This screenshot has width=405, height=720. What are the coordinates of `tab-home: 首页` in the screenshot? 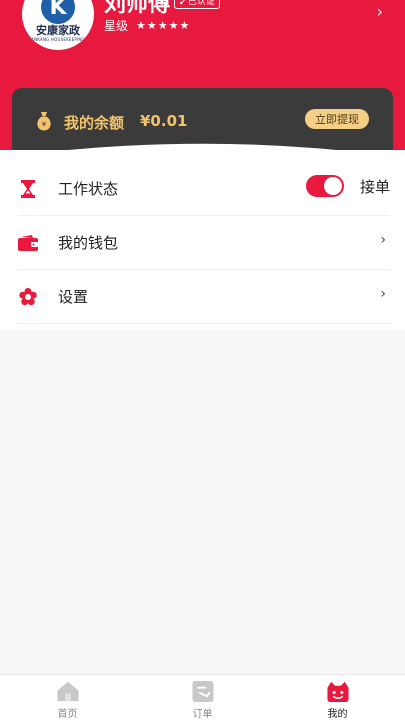 It's located at (67, 697).